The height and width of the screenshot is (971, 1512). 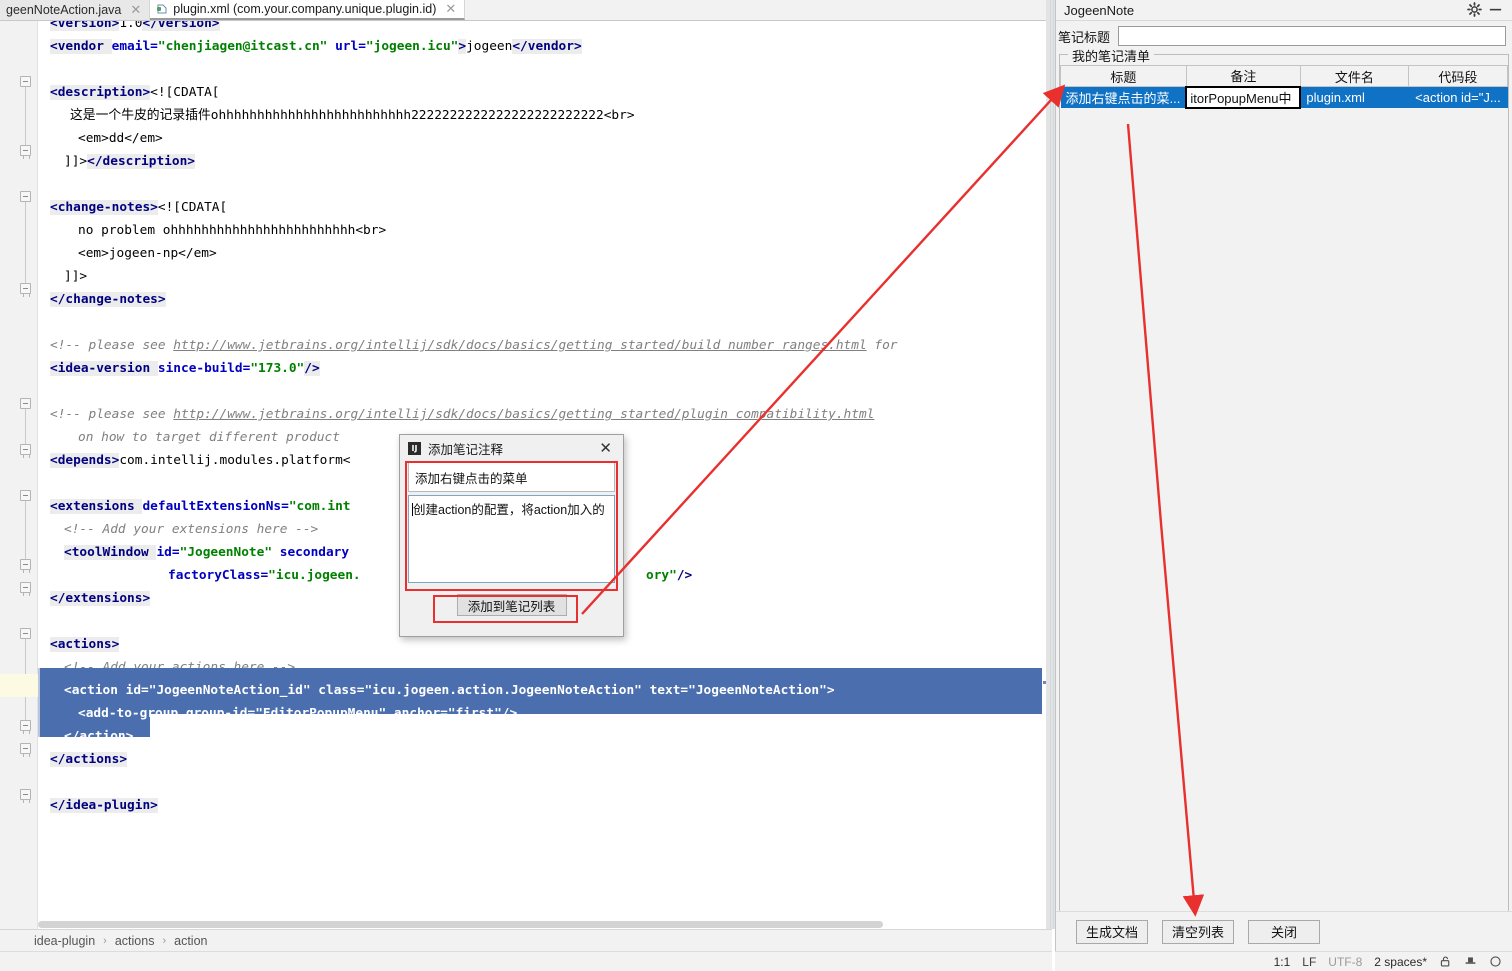 What do you see at coordinates (108, 299) in the screenshot?
I see `code-line: </change-notes>` at bounding box center [108, 299].